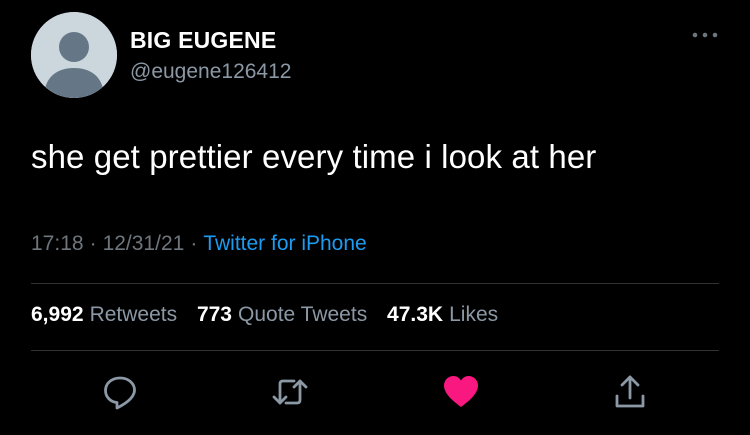 The height and width of the screenshot is (435, 750). Describe the element at coordinates (415, 314) in the screenshot. I see `likes-count: 47.3K` at that location.